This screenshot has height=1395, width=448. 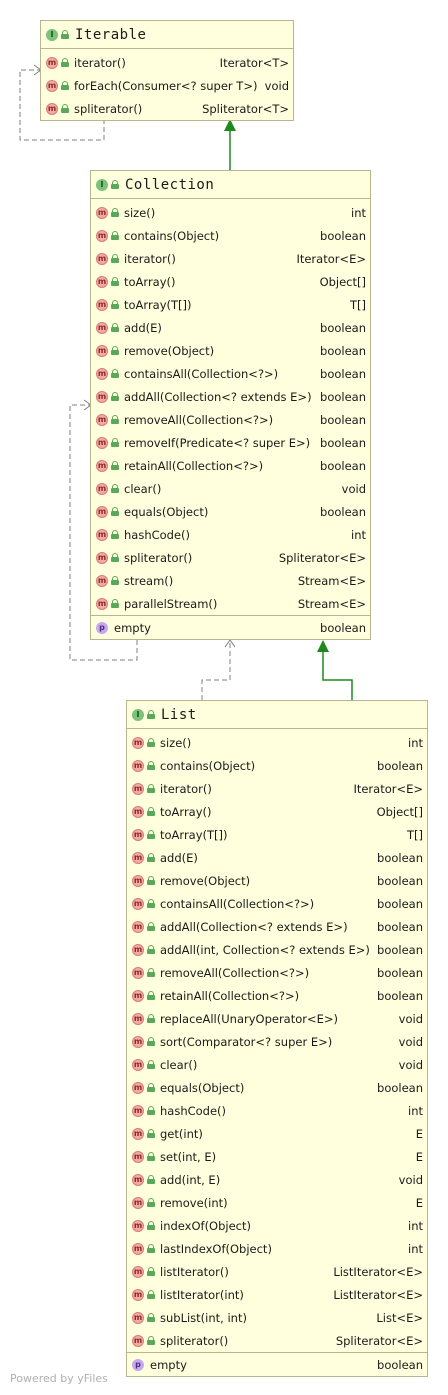 What do you see at coordinates (176, 742) in the screenshot?
I see `method-name: size()` at bounding box center [176, 742].